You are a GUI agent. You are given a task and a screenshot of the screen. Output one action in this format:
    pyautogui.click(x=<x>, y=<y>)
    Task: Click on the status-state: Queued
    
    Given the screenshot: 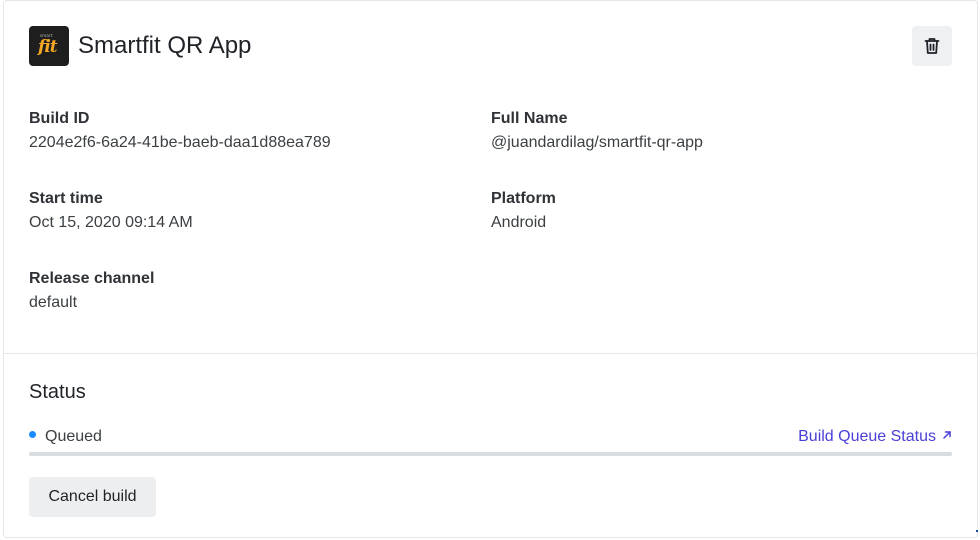 What is the action you would take?
    pyautogui.click(x=73, y=436)
    